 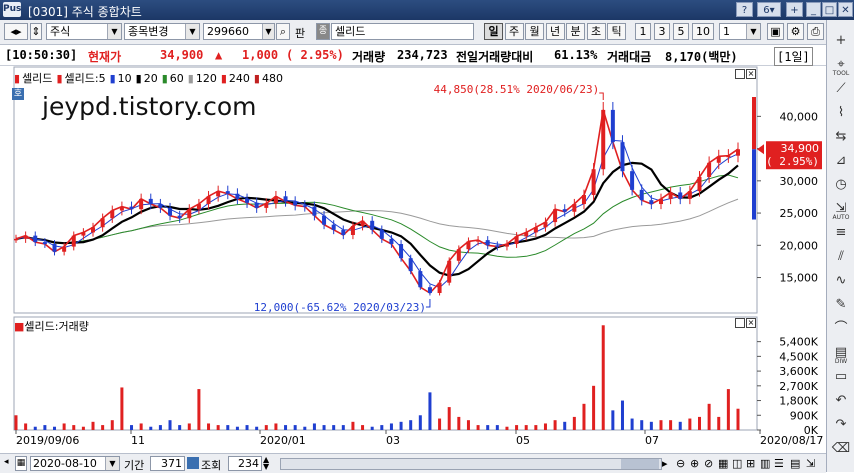 I want to click on period-input: 371, so click(x=167, y=463).